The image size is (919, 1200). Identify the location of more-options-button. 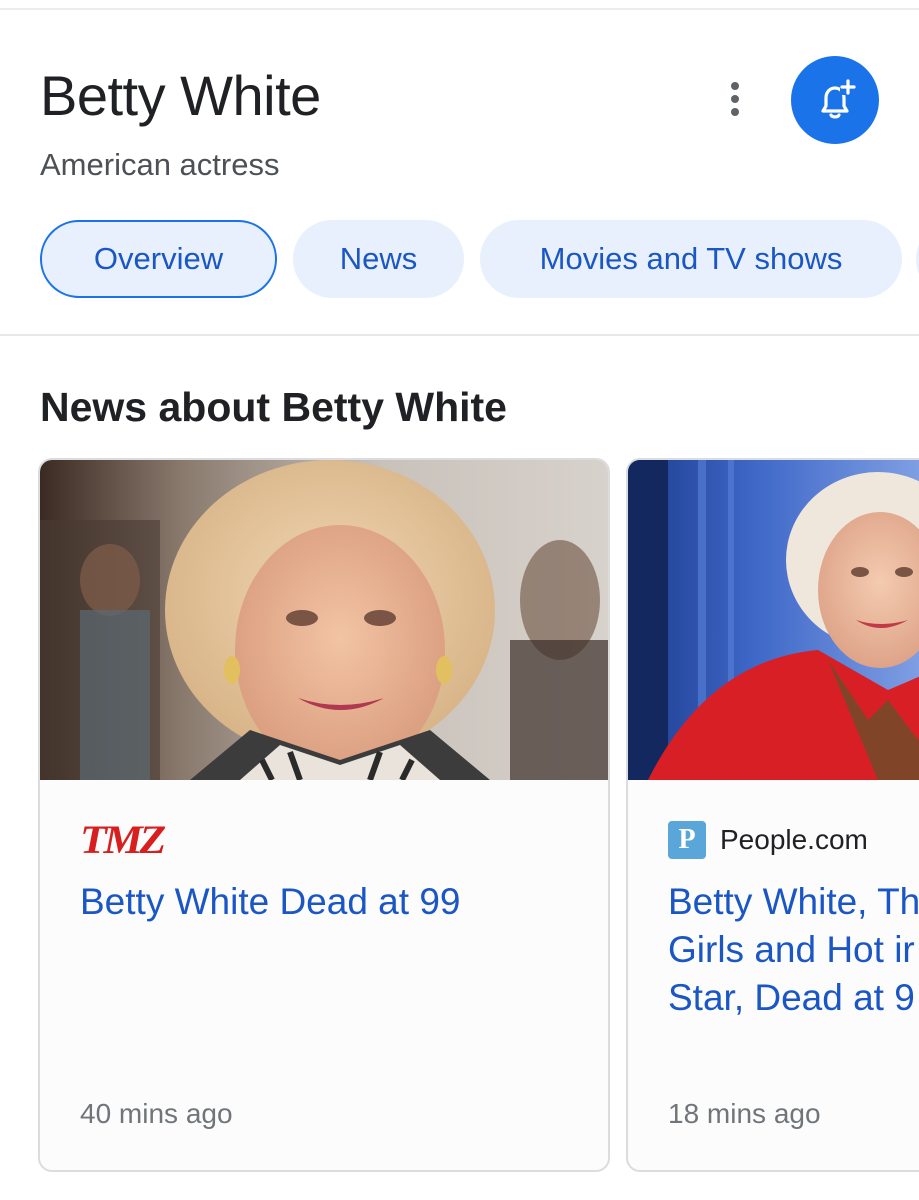
(735, 99).